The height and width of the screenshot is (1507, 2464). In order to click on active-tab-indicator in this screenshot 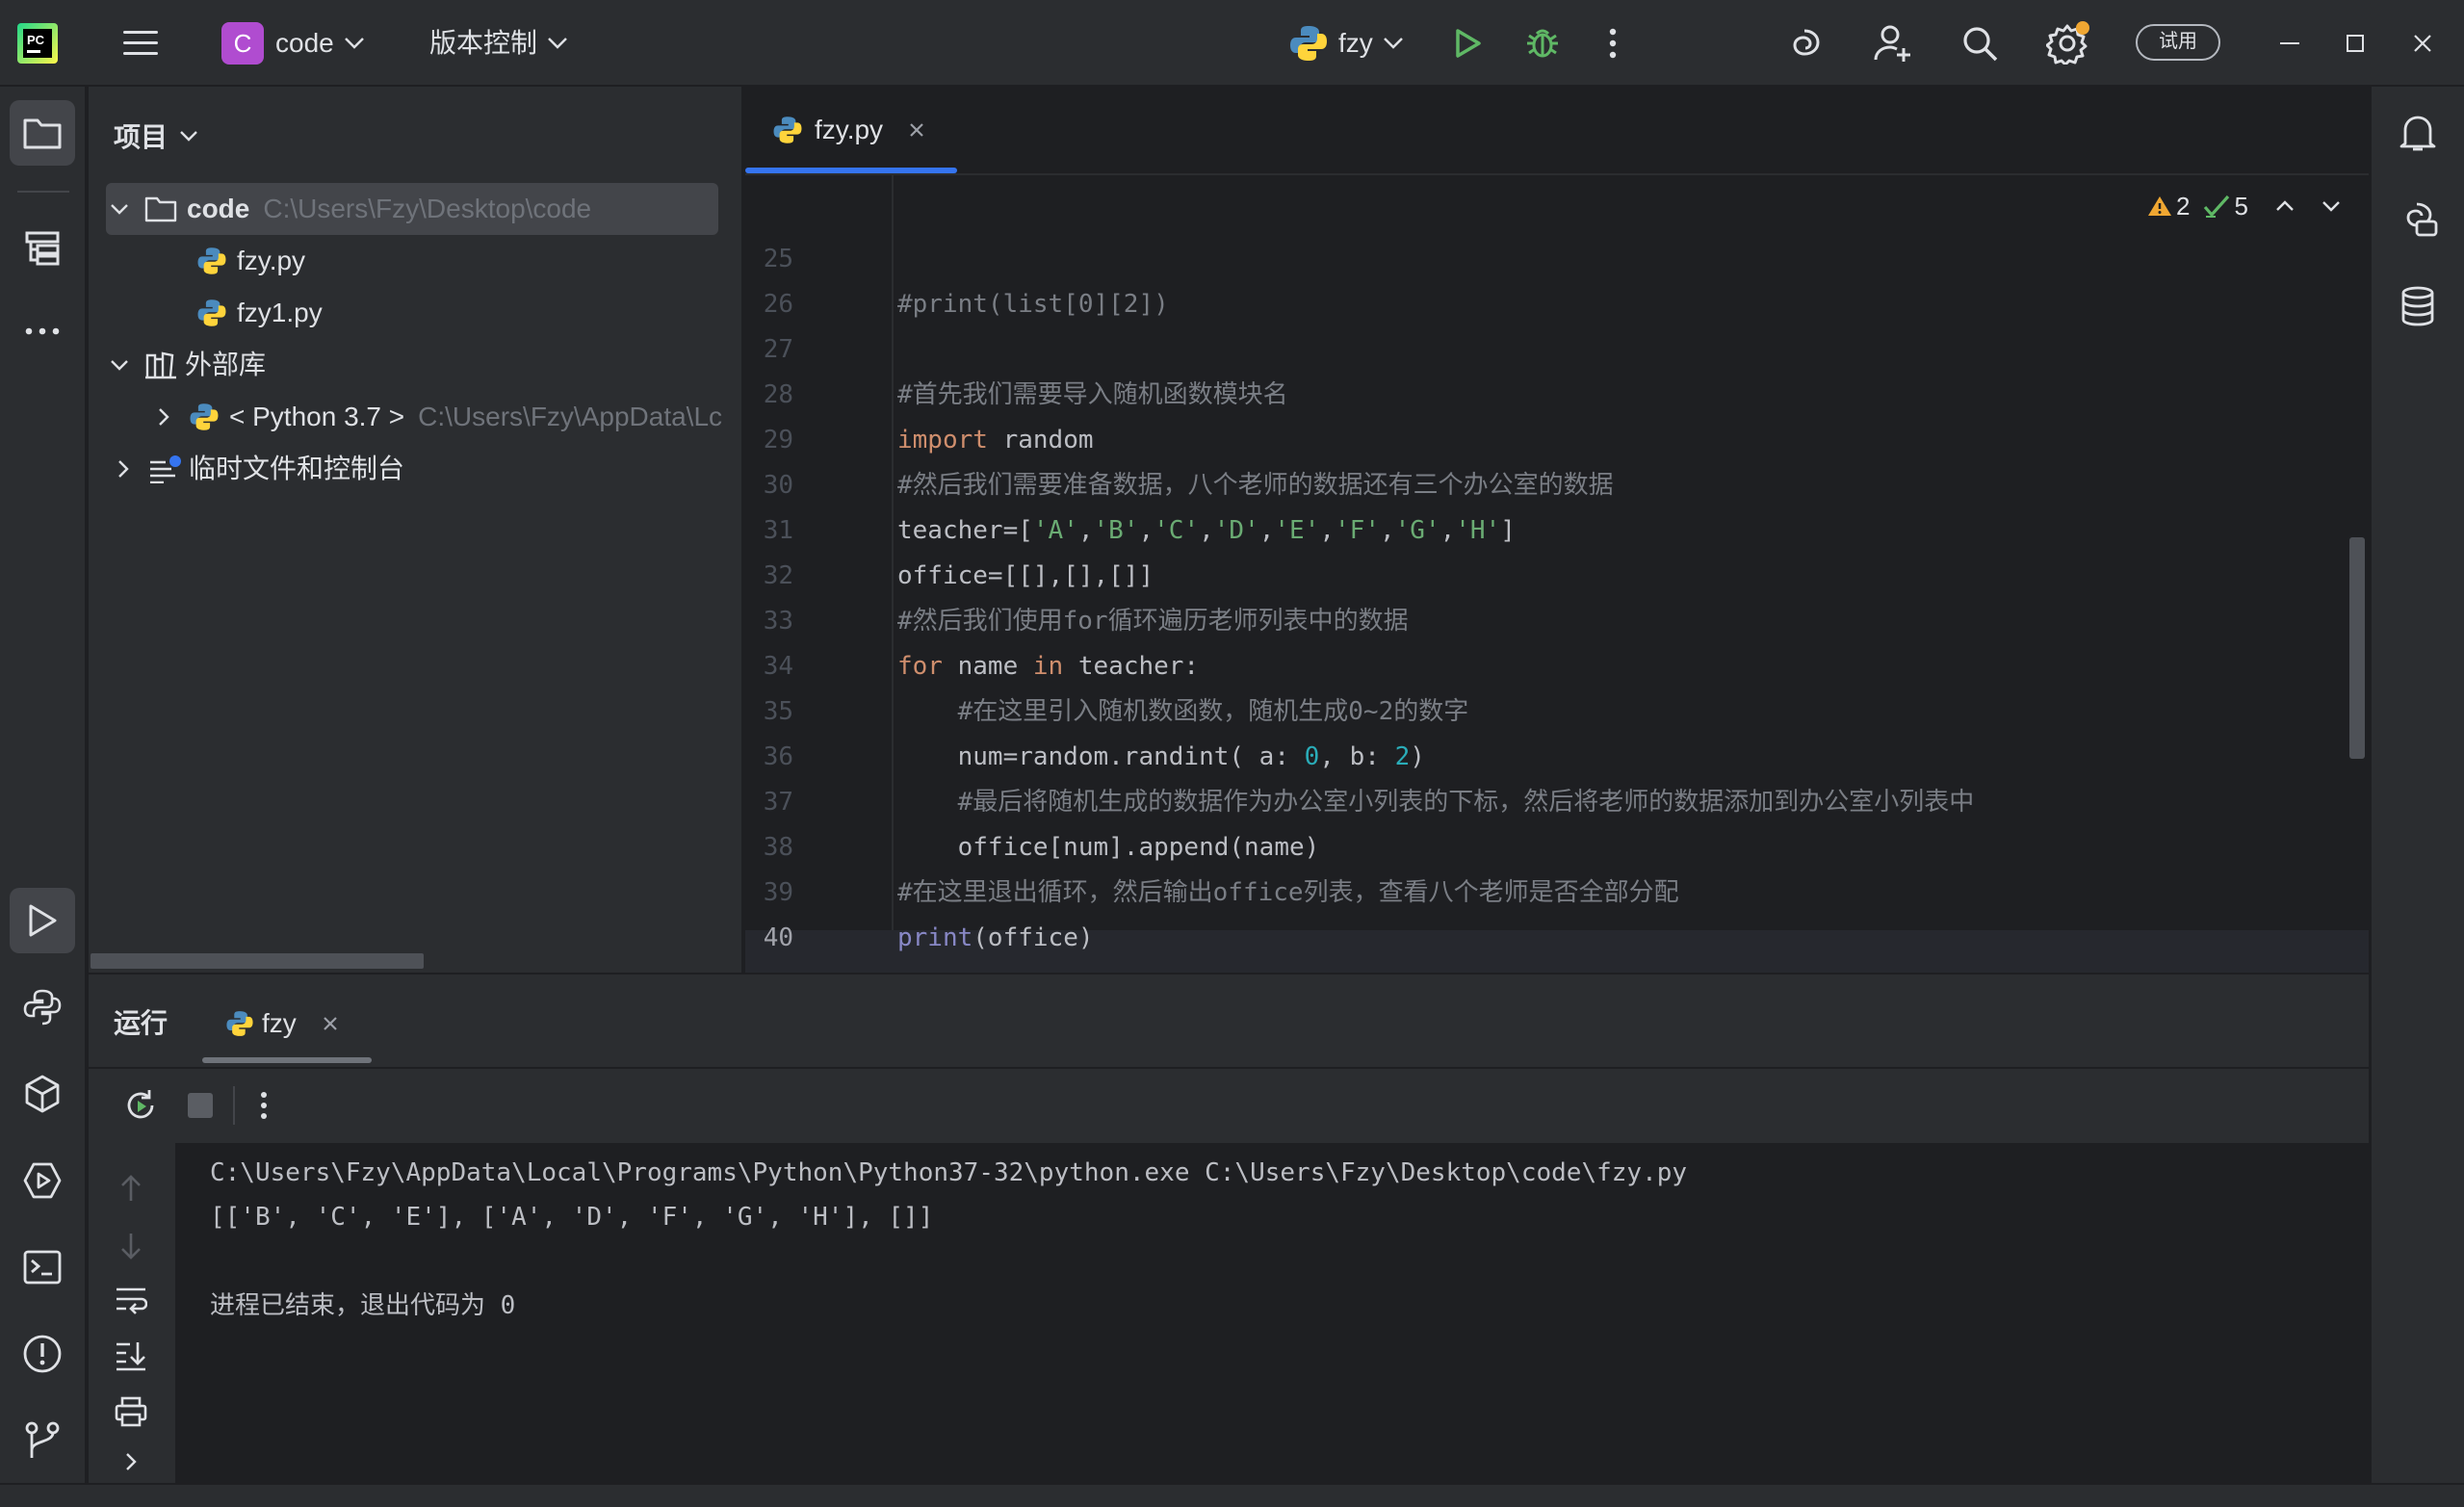, I will do `click(851, 170)`.